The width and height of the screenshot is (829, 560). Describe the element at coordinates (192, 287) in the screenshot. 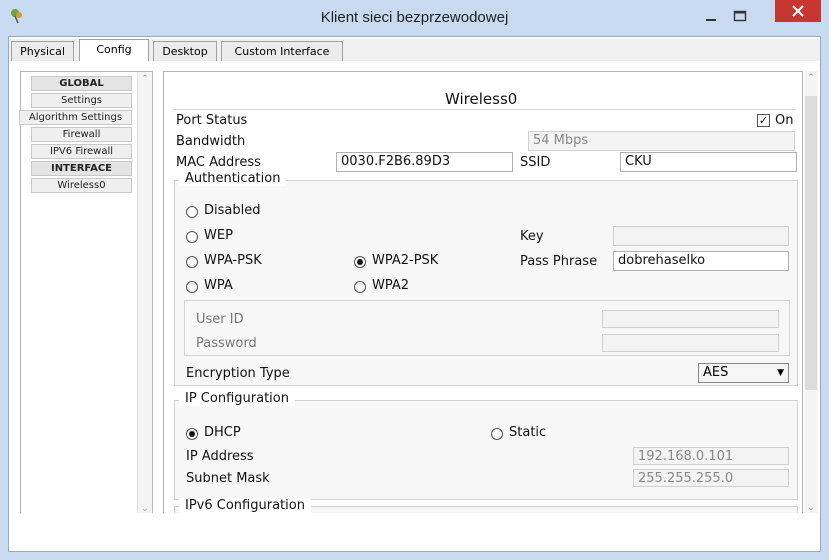

I see `radio-wpa` at that location.